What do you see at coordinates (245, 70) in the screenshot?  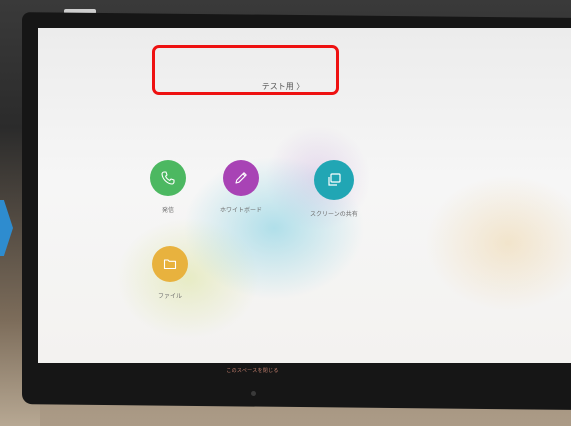 I see `red-highlight-box` at bounding box center [245, 70].